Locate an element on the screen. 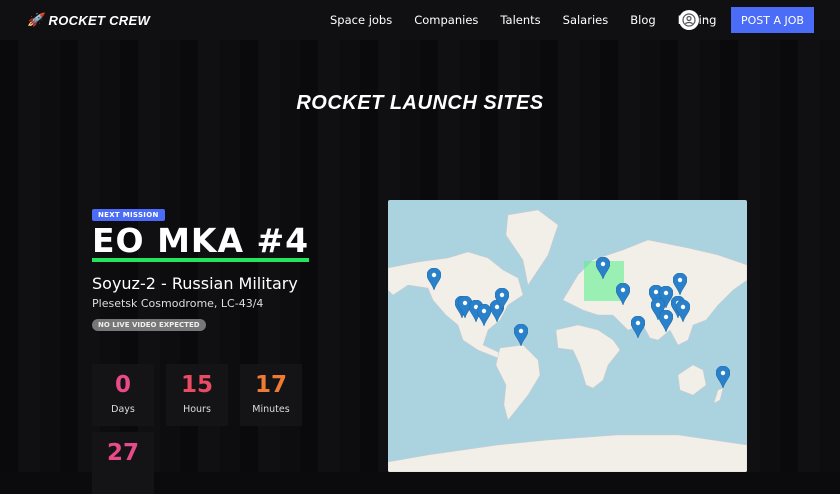  nav-talents: Talents is located at coordinates (520, 20).